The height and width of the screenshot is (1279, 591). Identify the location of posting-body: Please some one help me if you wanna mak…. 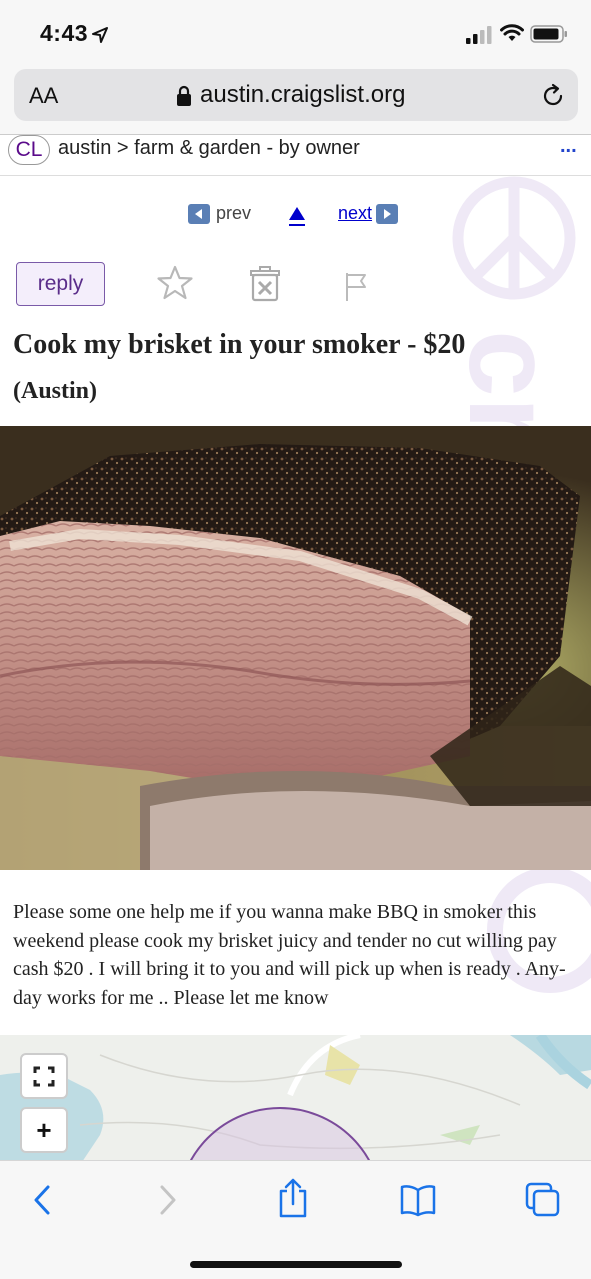
(289, 955).